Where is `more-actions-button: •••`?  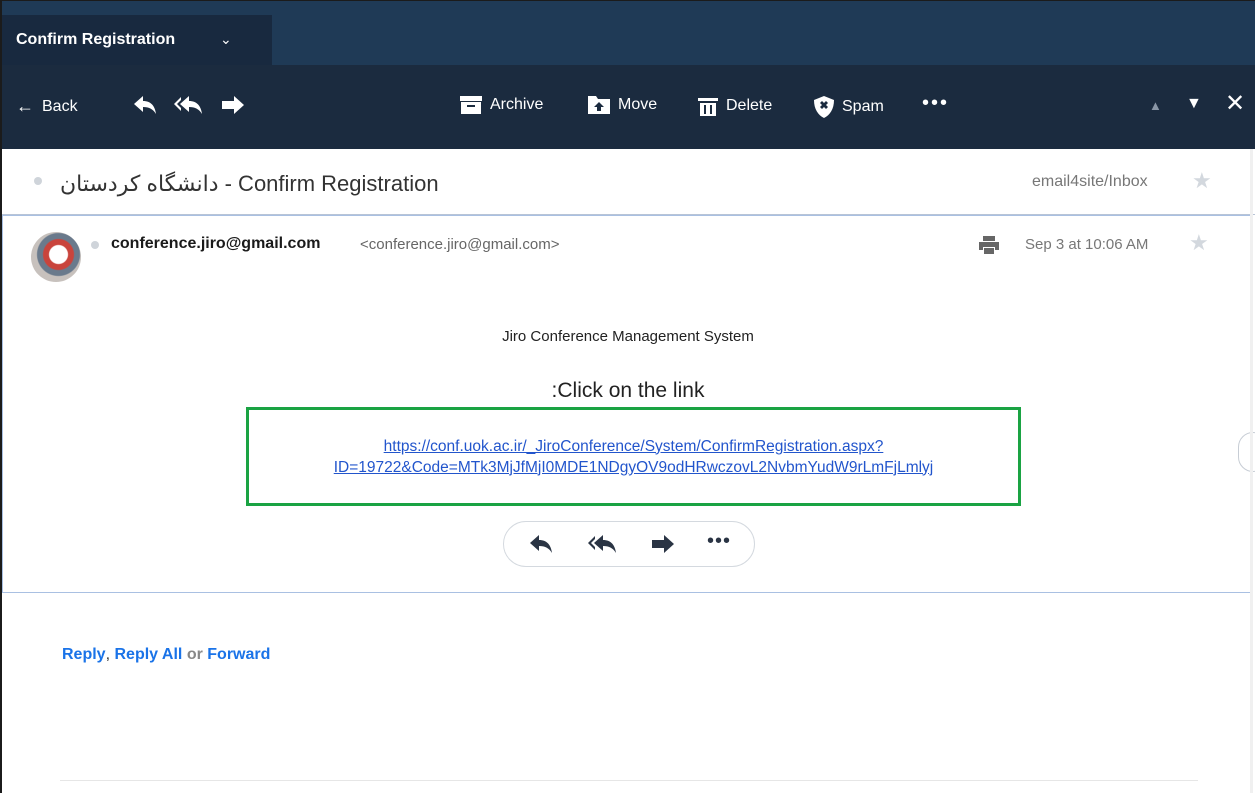
more-actions-button: ••• is located at coordinates (935, 103).